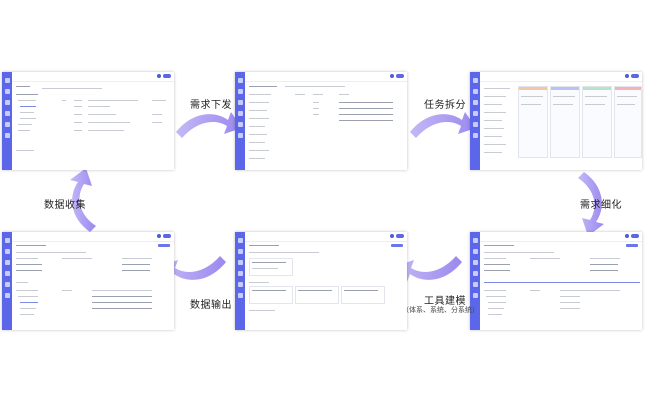  Describe the element at coordinates (556, 121) in the screenshot. I see `screenshot-task-split` at that location.